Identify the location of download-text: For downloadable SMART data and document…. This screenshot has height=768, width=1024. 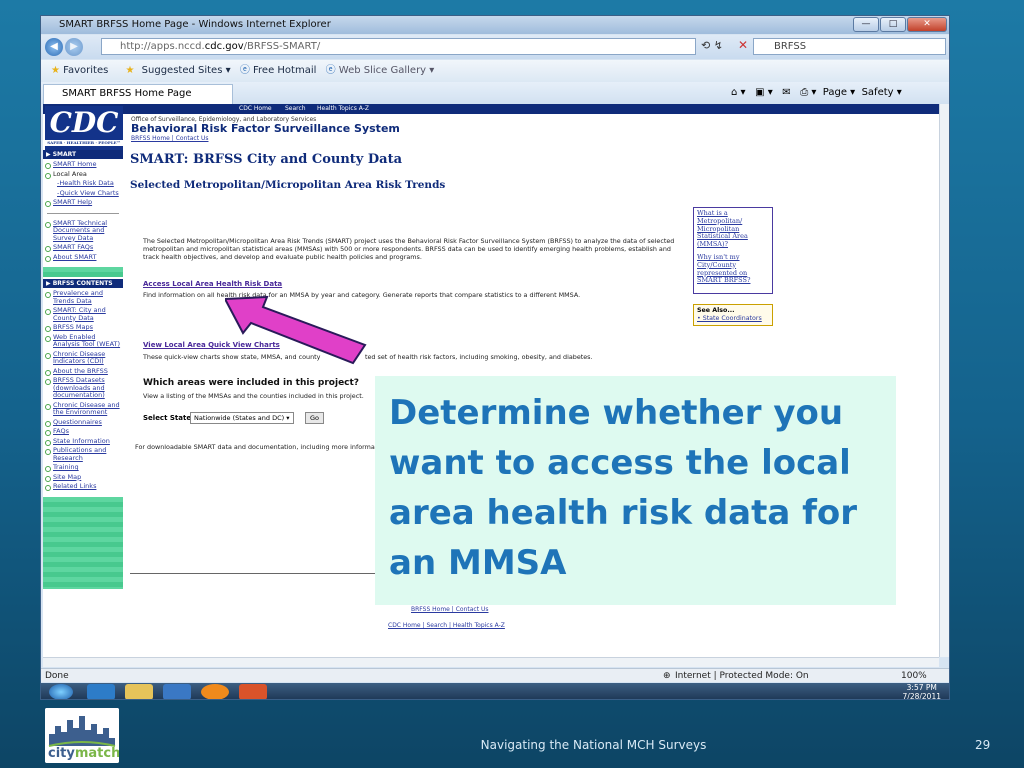
(255, 447).